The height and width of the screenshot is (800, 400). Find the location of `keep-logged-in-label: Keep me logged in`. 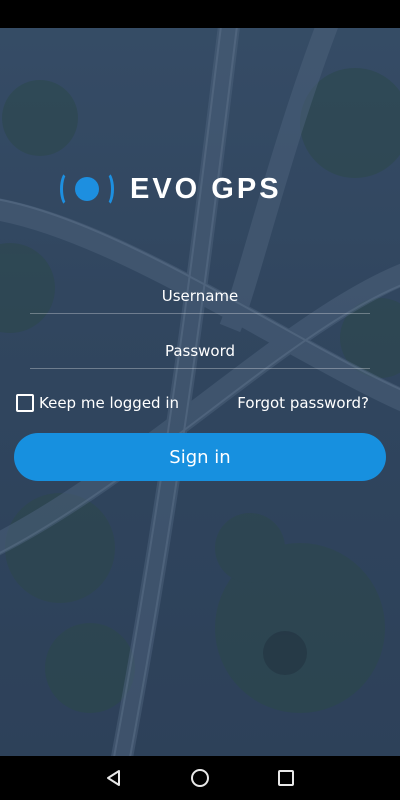

keep-logged-in-label: Keep me logged in is located at coordinates (109, 403).